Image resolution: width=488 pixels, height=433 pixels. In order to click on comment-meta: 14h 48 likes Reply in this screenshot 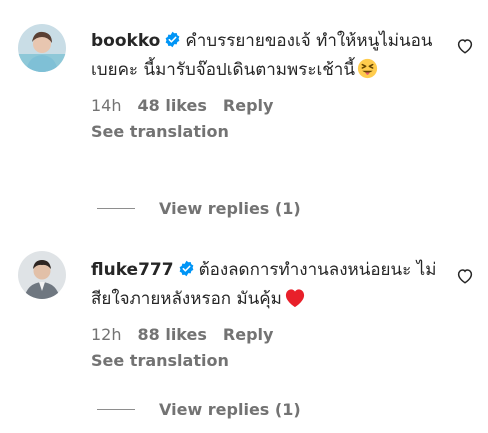, I will do `click(266, 105)`.